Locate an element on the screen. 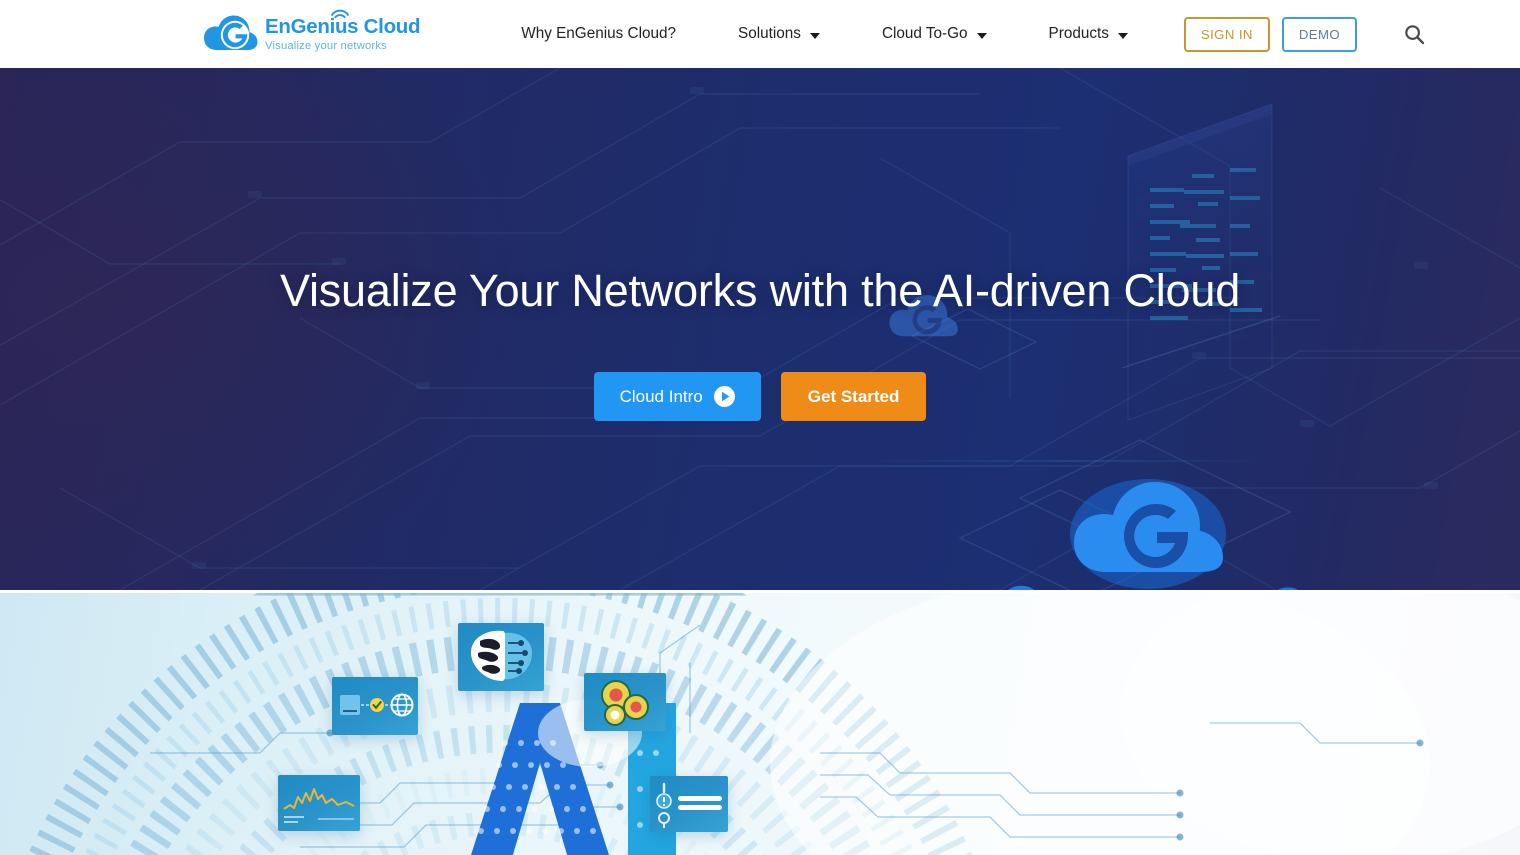 The height and width of the screenshot is (855, 1520). ai-card-chart is located at coordinates (319, 803).